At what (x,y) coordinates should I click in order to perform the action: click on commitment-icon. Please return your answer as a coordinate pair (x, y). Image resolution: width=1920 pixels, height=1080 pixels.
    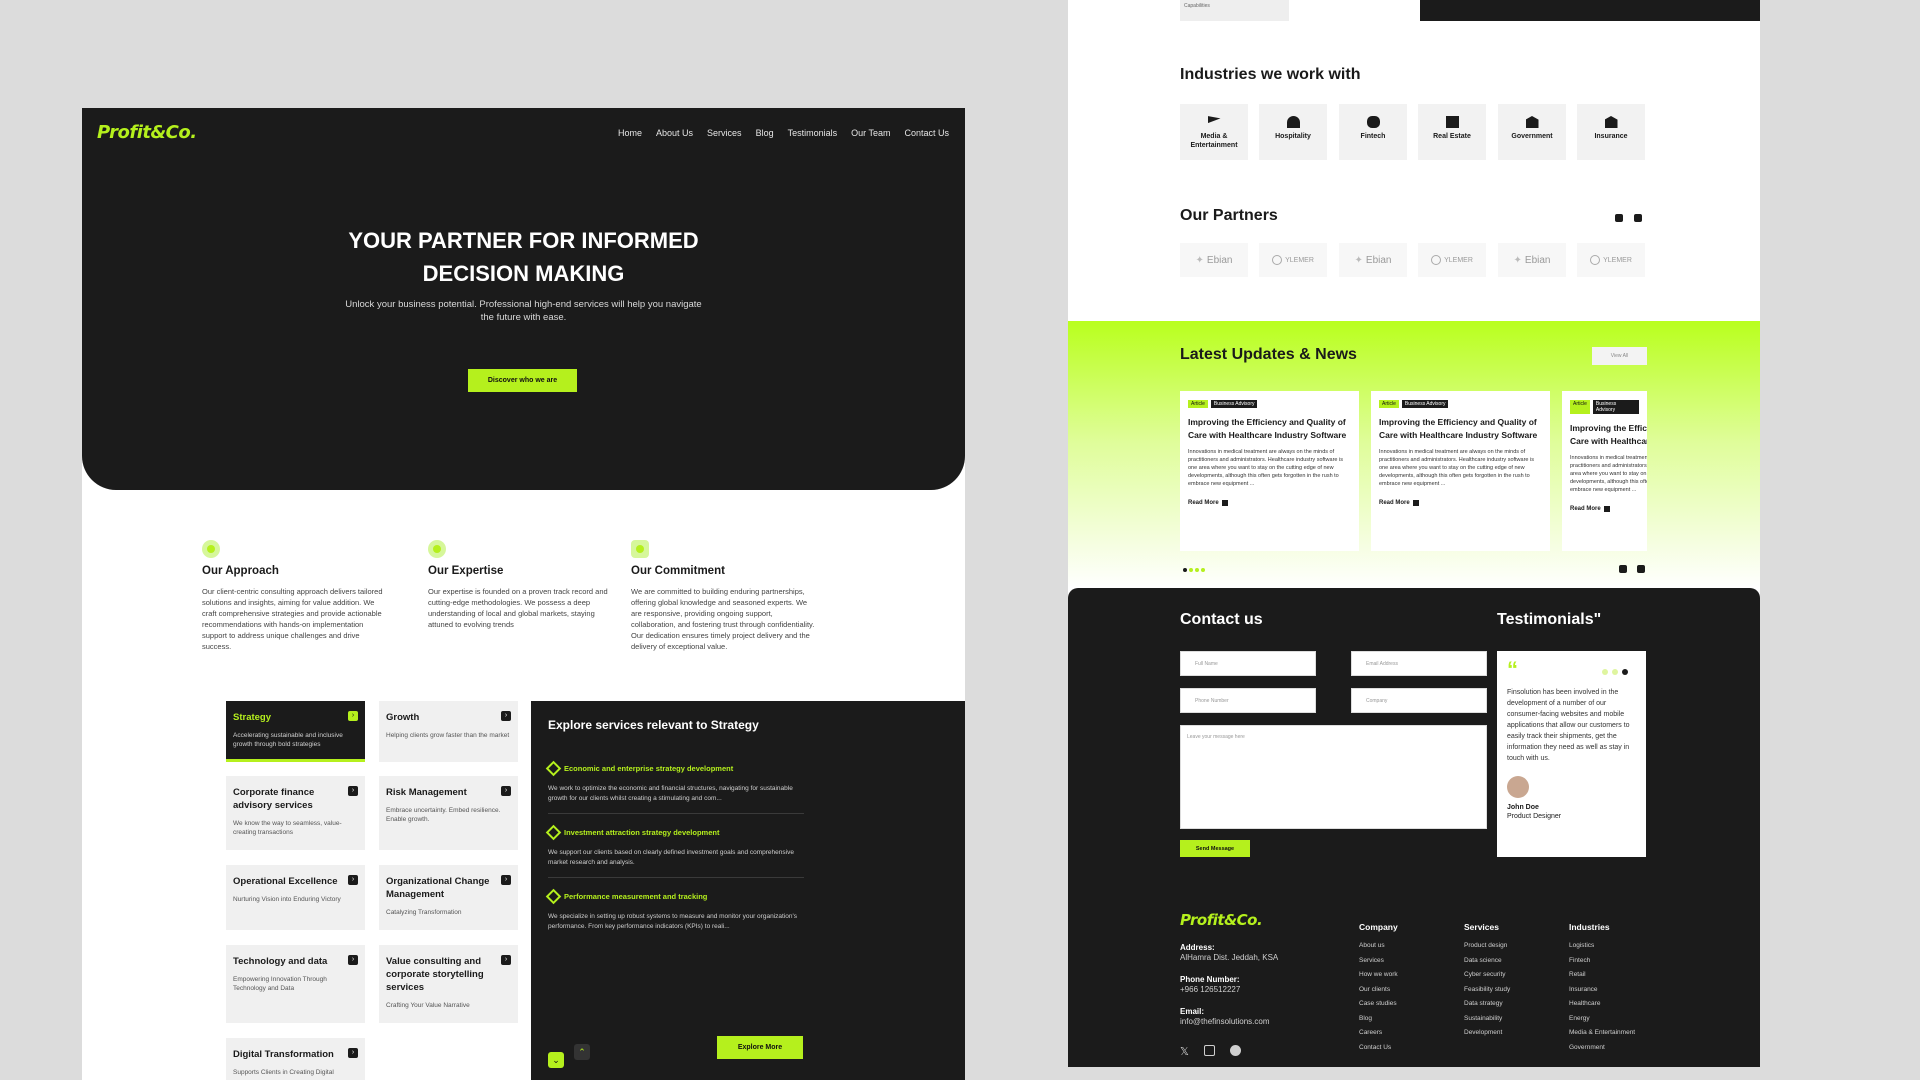
    Looking at the image, I should click on (640, 549).